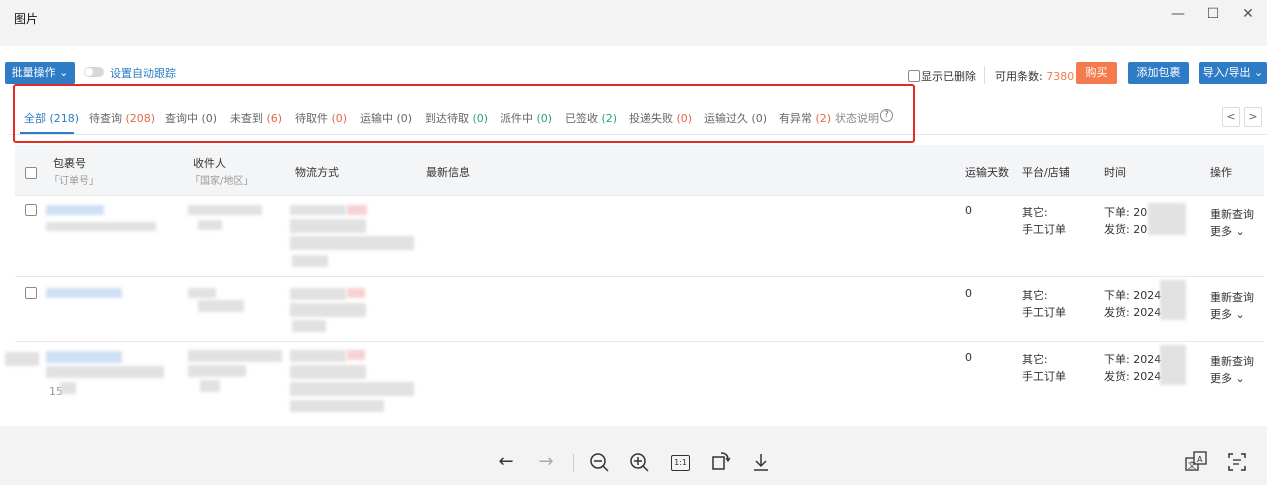  Describe the element at coordinates (639, 276) in the screenshot. I see `row-divider` at that location.